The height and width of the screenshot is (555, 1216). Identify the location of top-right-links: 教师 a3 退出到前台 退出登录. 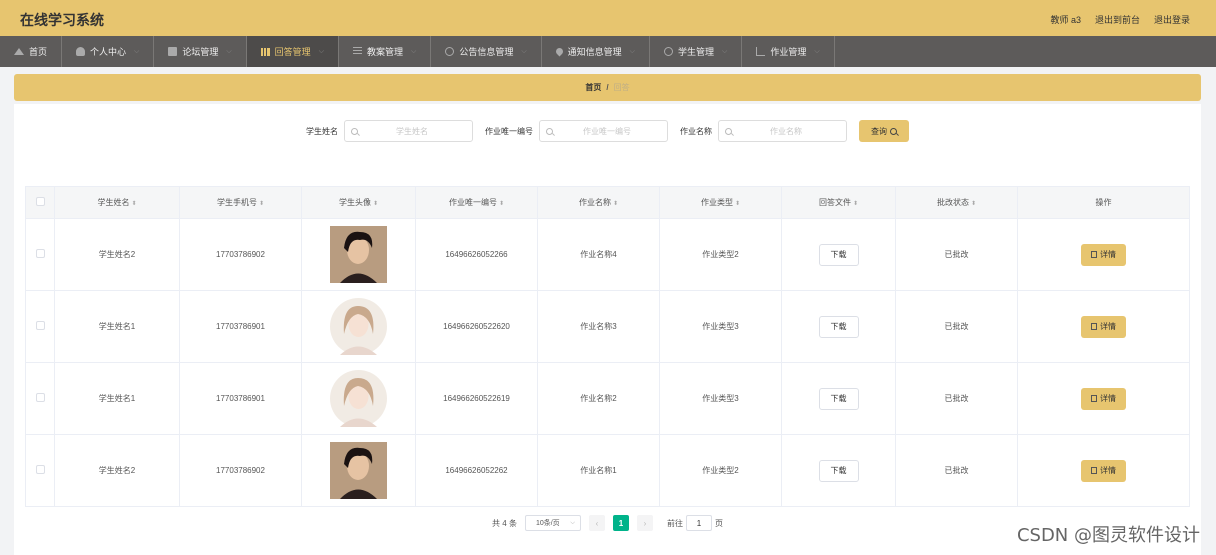
(1120, 19).